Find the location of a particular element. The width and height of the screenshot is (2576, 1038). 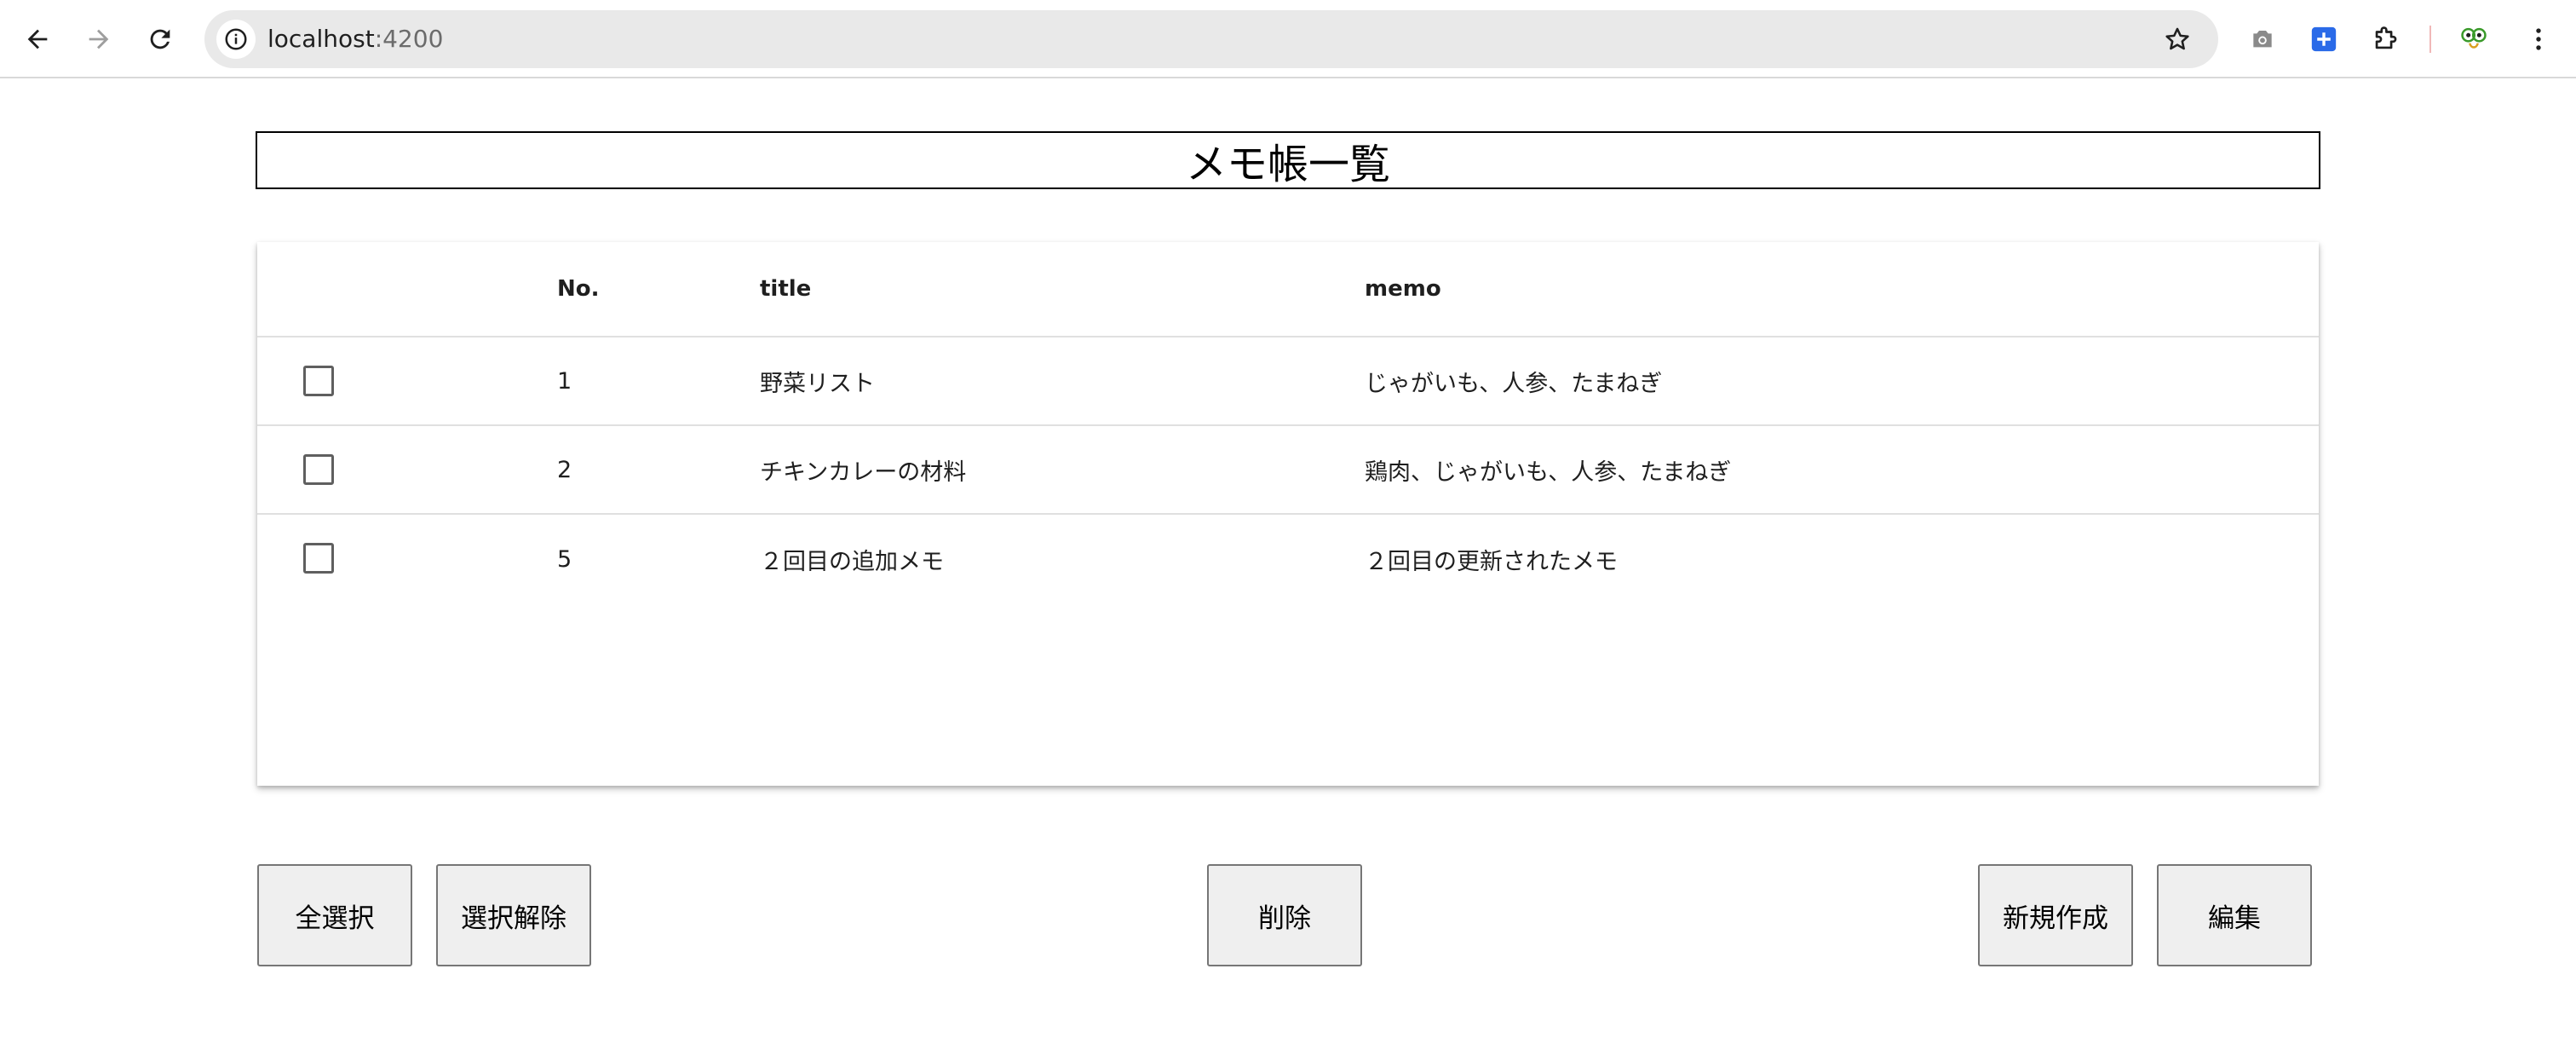

browser-toolbar: localhost:4200 is located at coordinates (1288, 39).